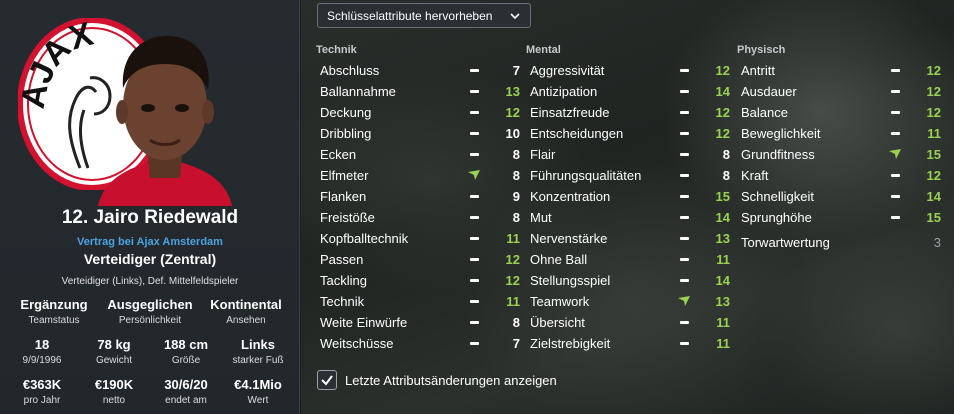 This screenshot has width=954, height=414. Describe the element at coordinates (630, 70) in the screenshot. I see `attribute-row: Aggressivität 12` at that location.